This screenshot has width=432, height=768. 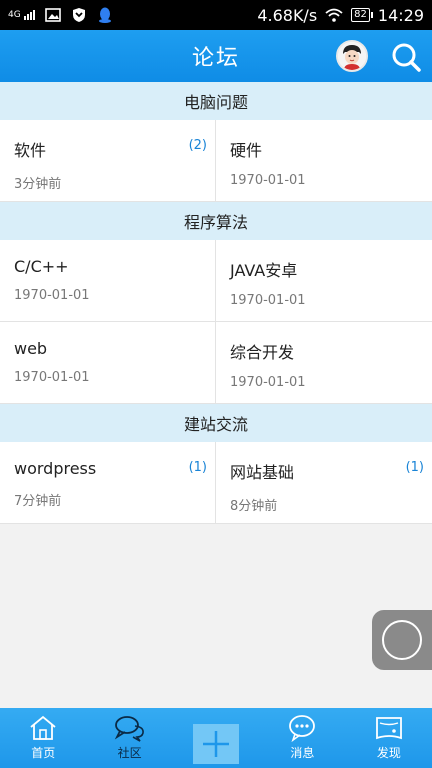 I want to click on section-header: 程序算法, so click(x=216, y=221).